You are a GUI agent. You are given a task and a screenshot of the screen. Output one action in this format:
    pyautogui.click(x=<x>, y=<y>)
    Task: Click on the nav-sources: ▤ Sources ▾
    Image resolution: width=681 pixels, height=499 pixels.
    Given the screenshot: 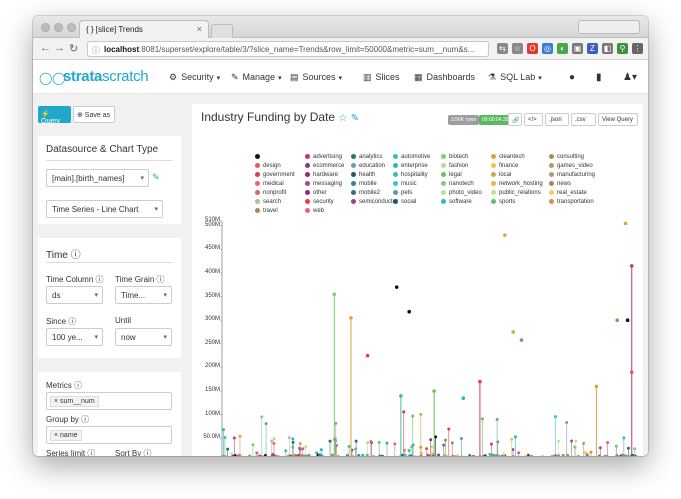 What is the action you would take?
    pyautogui.click(x=316, y=77)
    